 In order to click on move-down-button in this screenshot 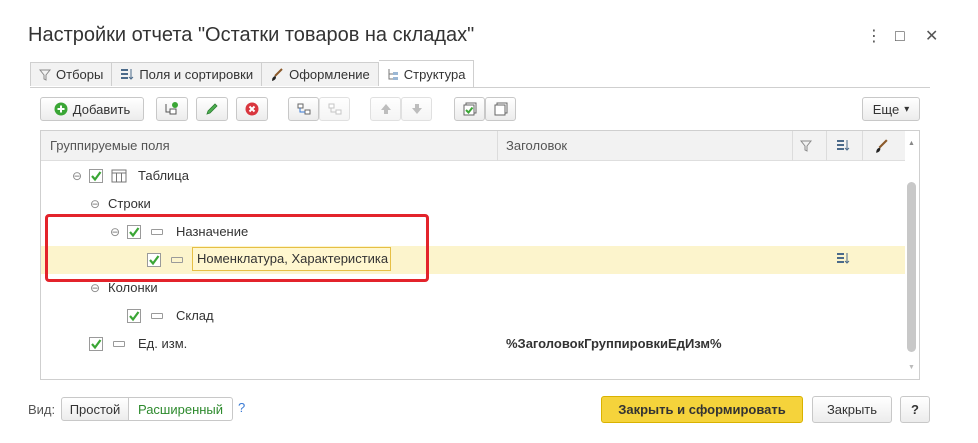, I will do `click(416, 109)`.